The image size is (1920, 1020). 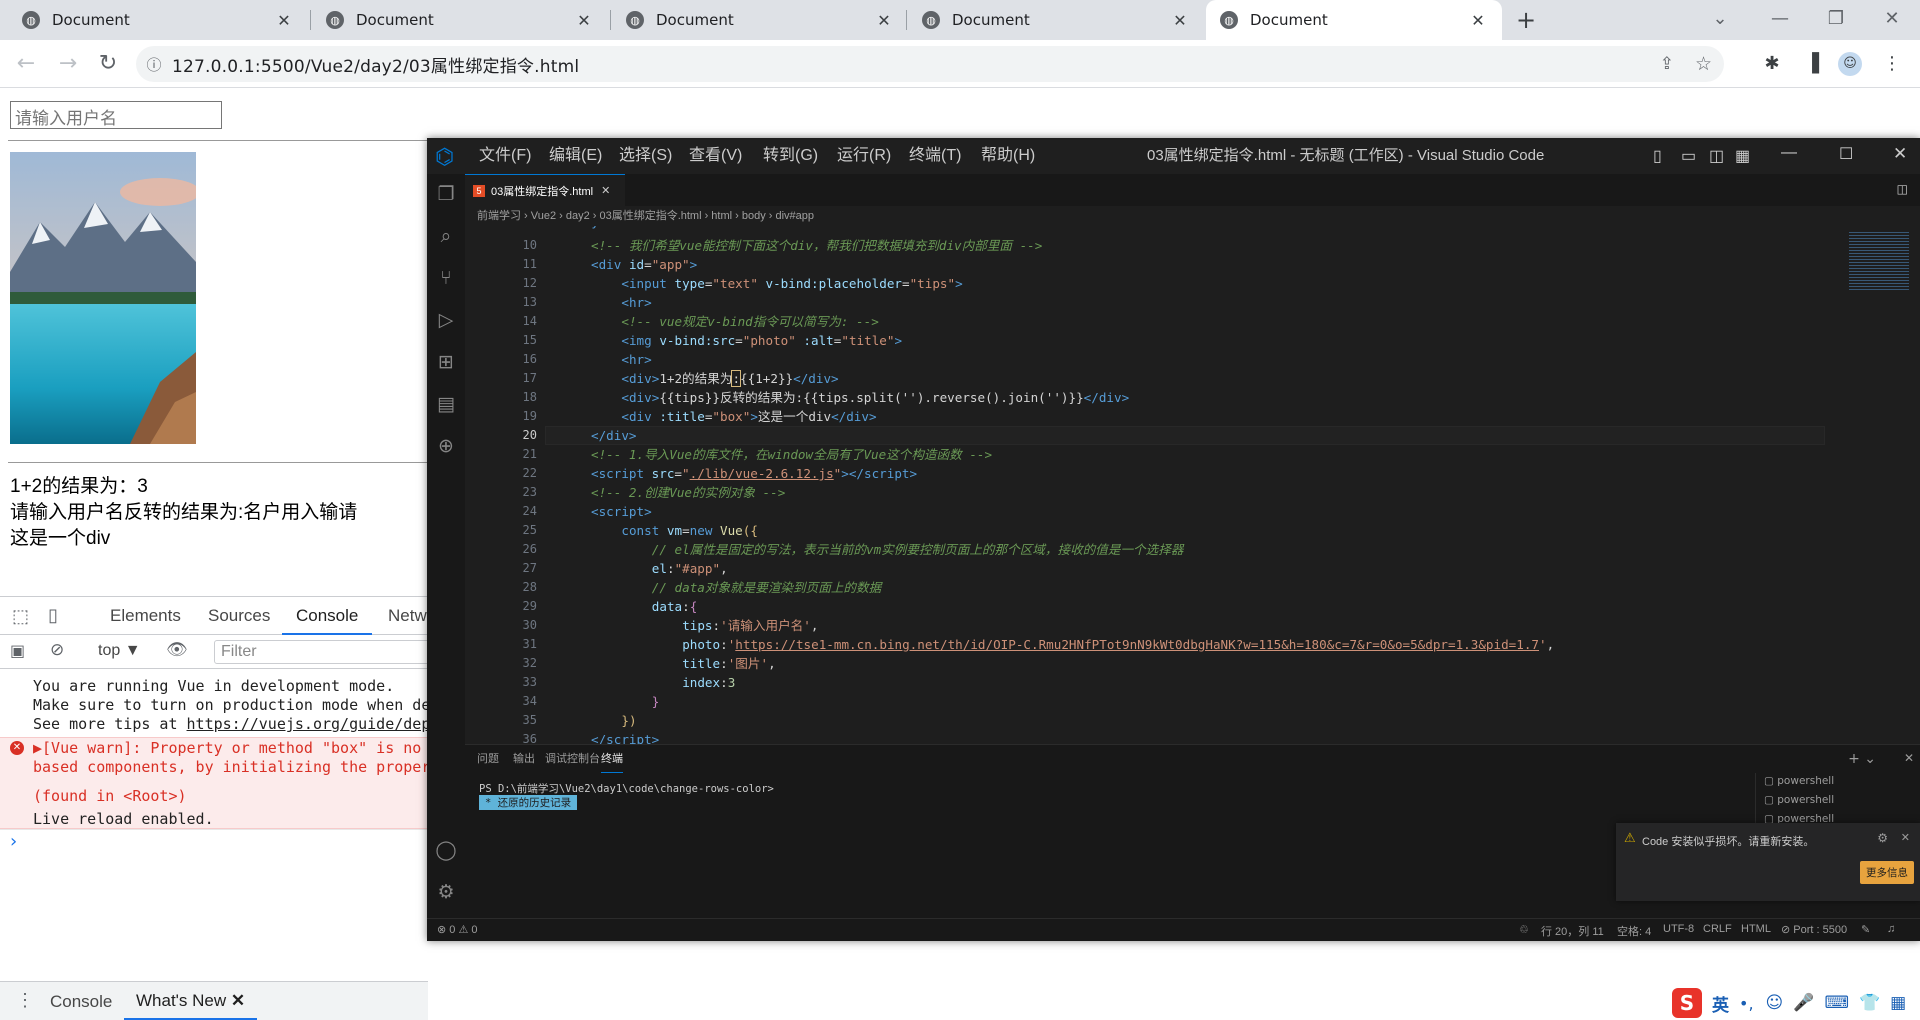 What do you see at coordinates (1657, 156) in the screenshot?
I see `layout-sidebar-icon: ▯` at bounding box center [1657, 156].